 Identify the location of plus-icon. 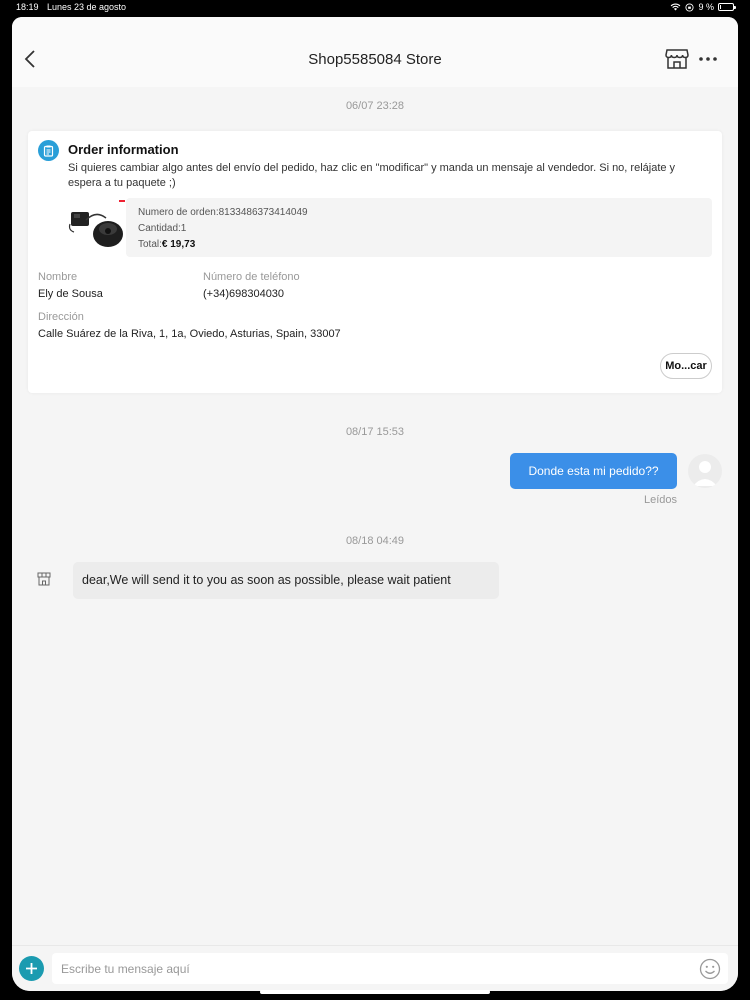
(31, 968).